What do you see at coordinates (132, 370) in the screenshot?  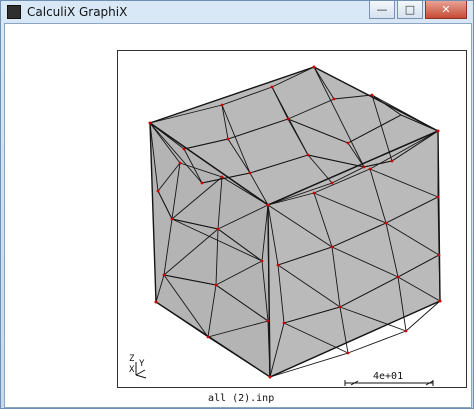 I see `axis-label-x: X` at bounding box center [132, 370].